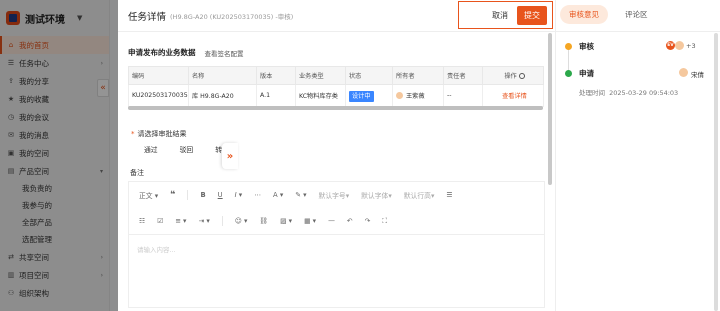  I want to click on cell-responsible: --, so click(463, 95).